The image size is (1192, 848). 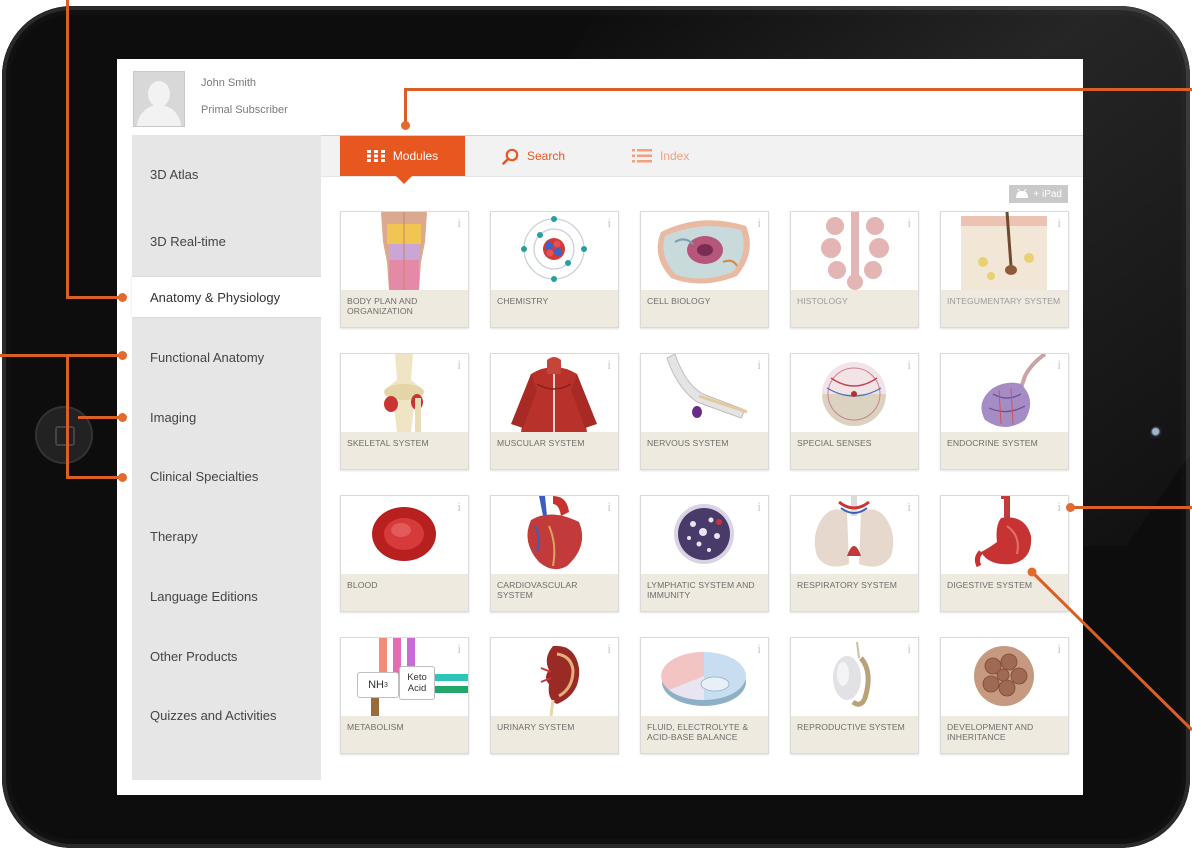 What do you see at coordinates (533, 156) in the screenshot?
I see `tab-search: Search` at bounding box center [533, 156].